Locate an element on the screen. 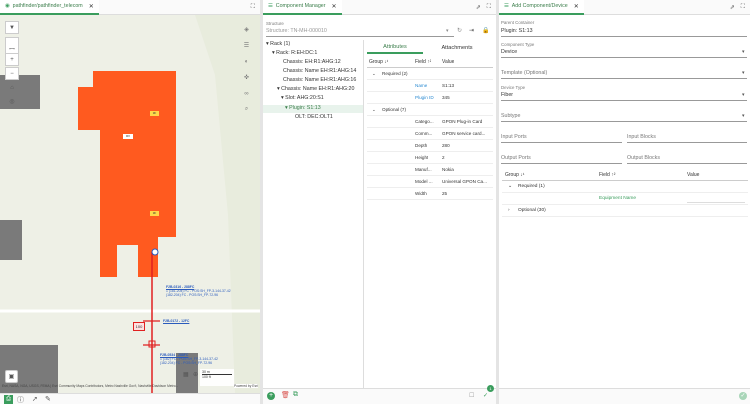 Image resolution: width=750 pixels, height=404 pixels. table-header: Group ↓¹ Field ↑² Value is located at coordinates (430, 62).